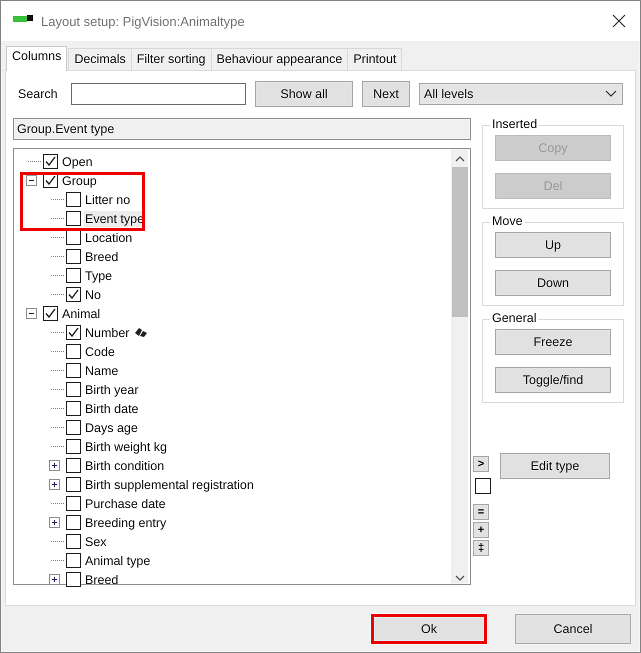 The width and height of the screenshot is (641, 653). I want to click on next-button: Next, so click(386, 94).